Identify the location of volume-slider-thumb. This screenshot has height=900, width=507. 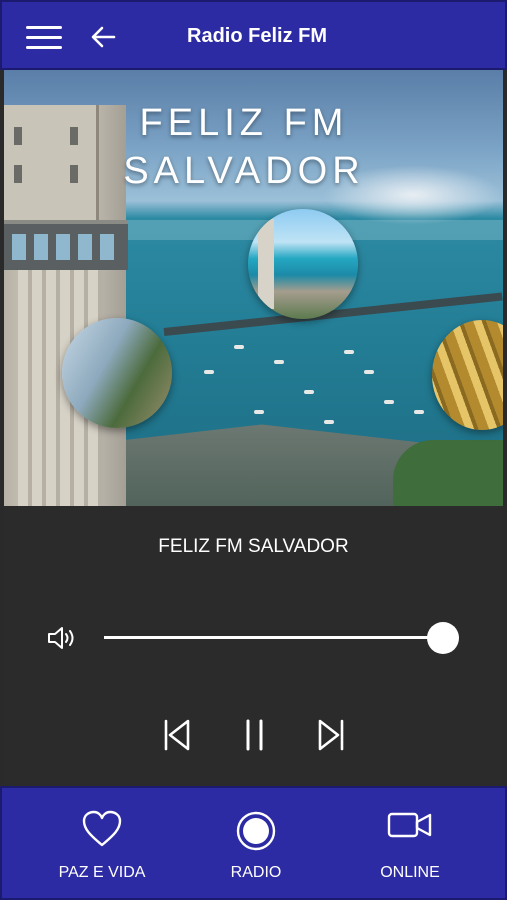
(443, 638).